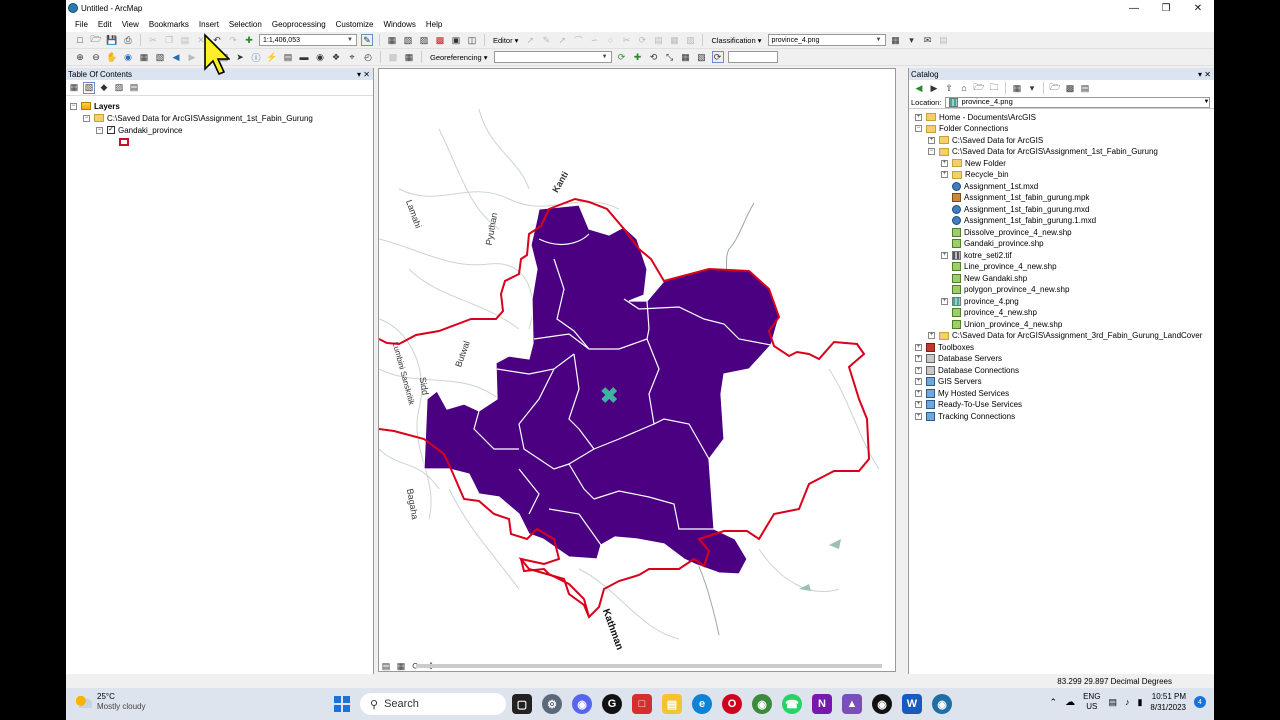  I want to click on windows-start-icon, so click(342, 704).